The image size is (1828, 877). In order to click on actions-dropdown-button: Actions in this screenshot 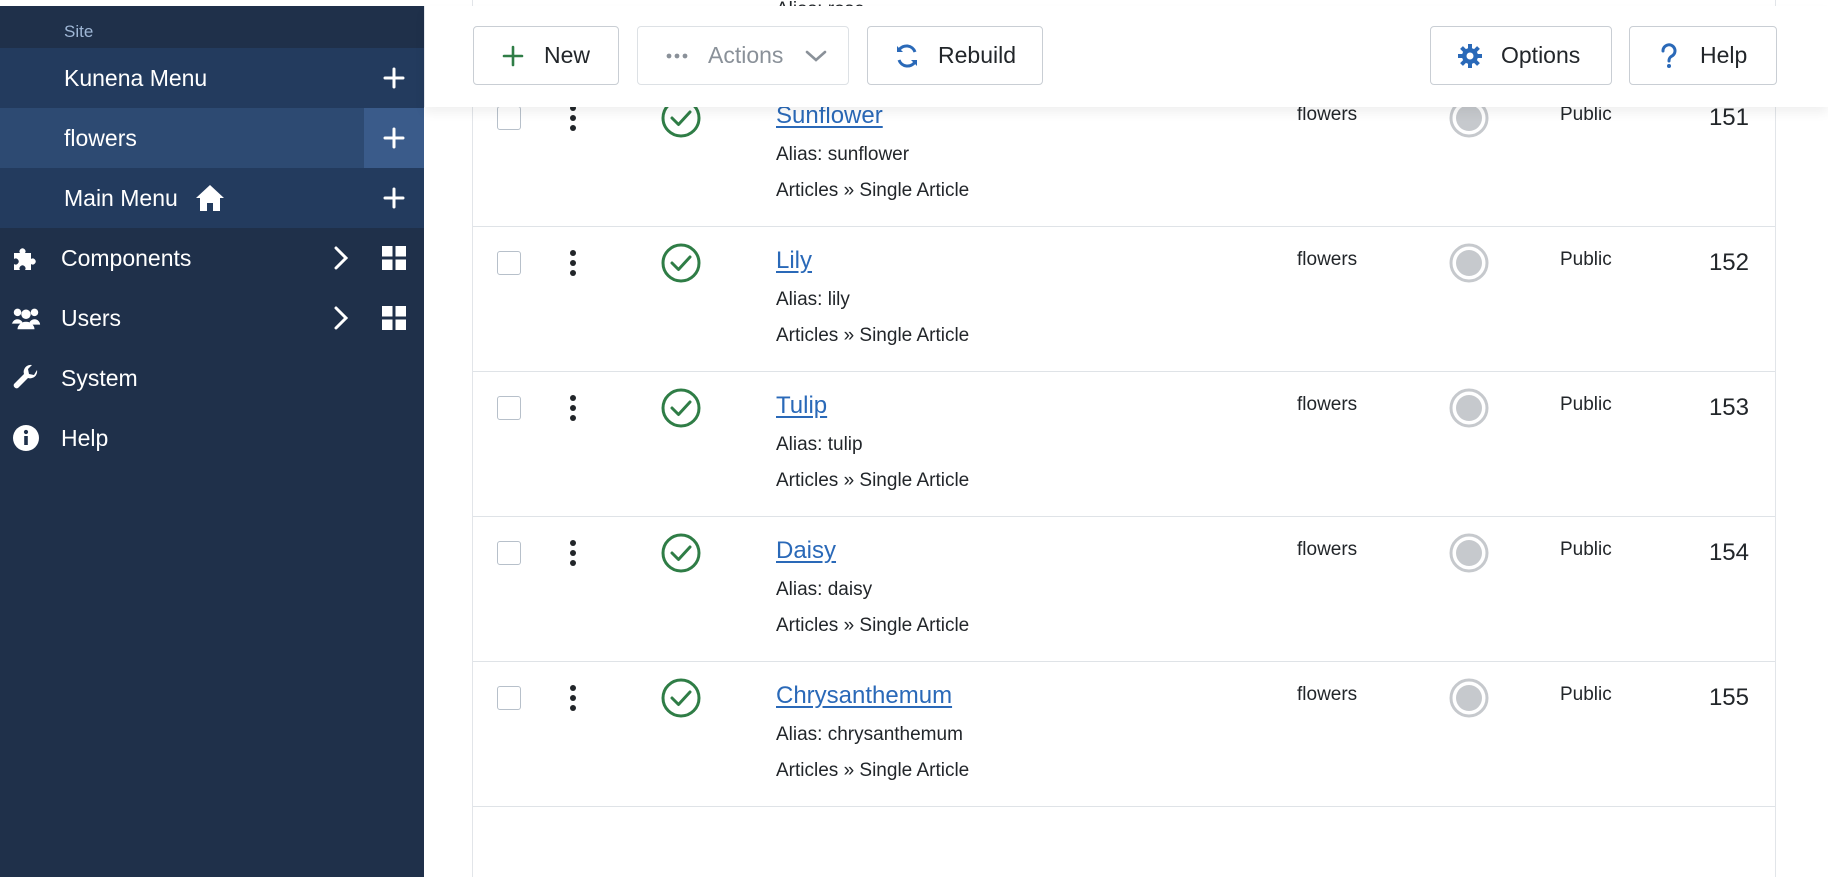, I will do `click(743, 55)`.